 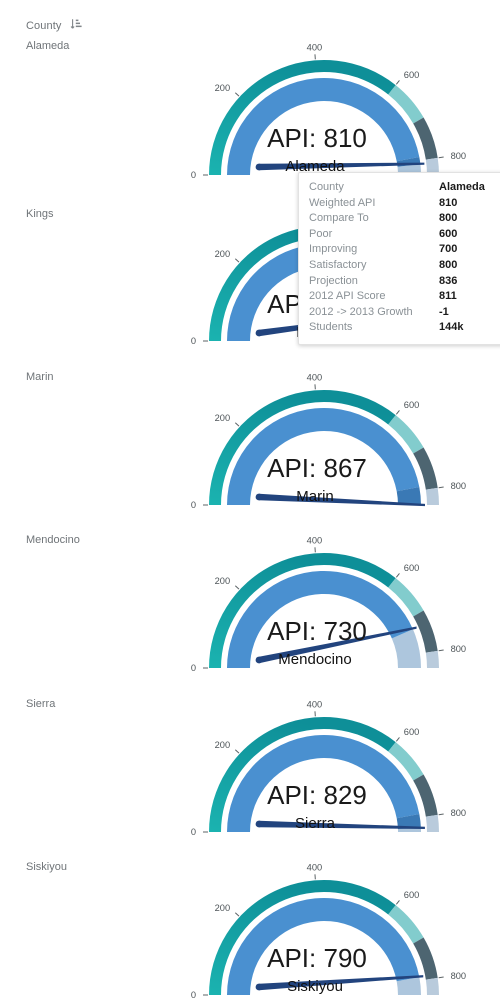 What do you see at coordinates (331, 327) in the screenshot?
I see `tooltip-key: Students` at bounding box center [331, 327].